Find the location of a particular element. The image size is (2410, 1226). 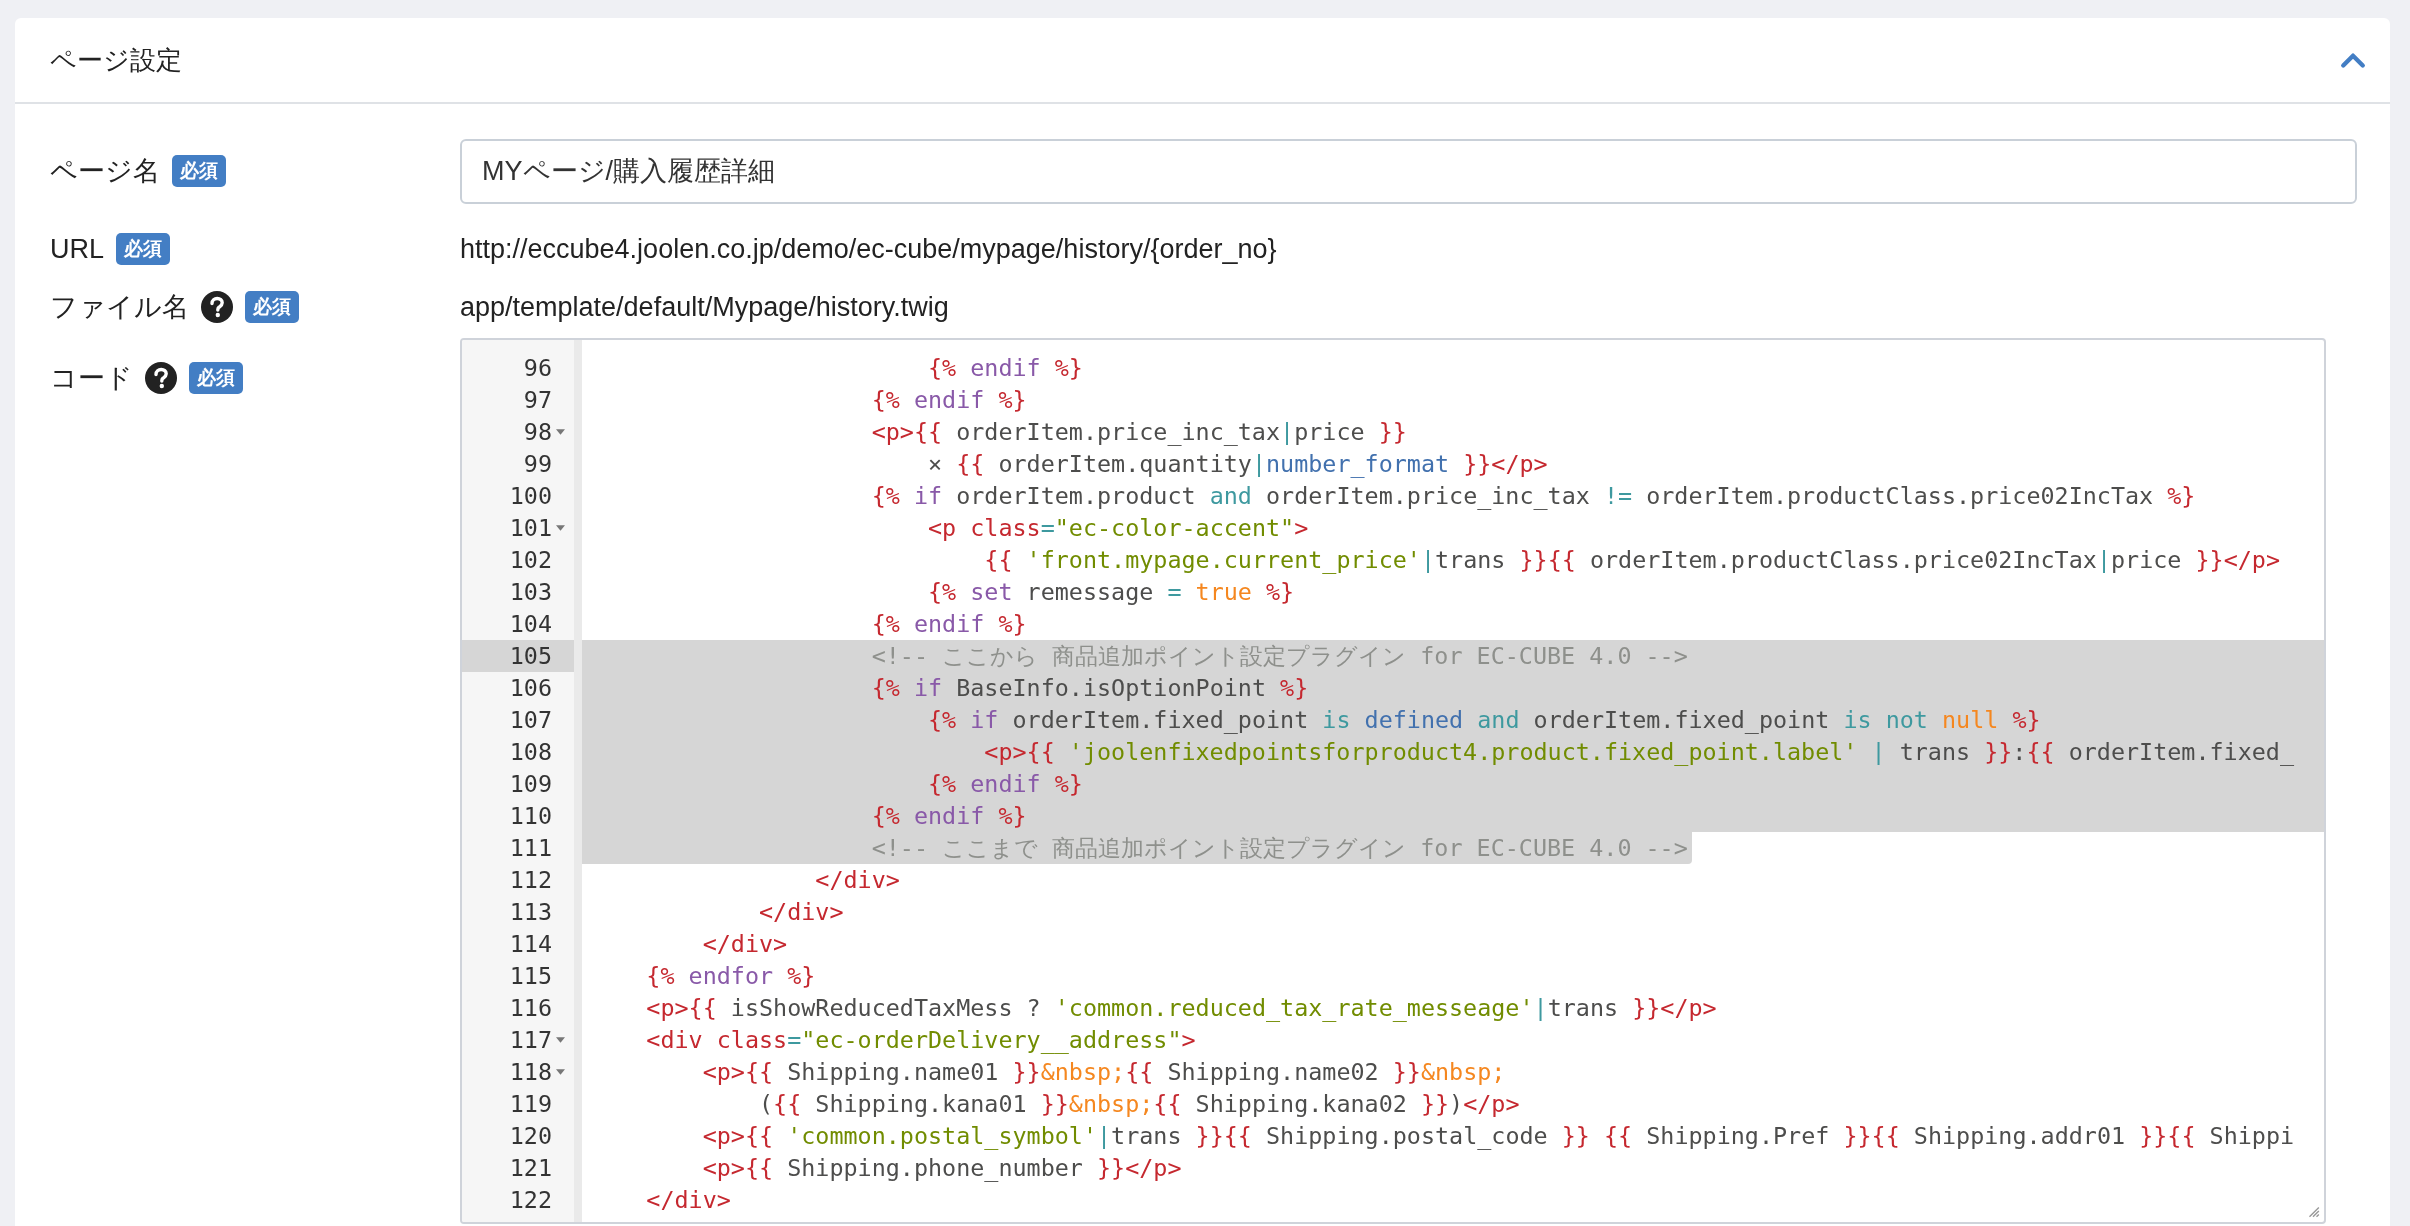

line-number: 98 is located at coordinates (537, 432).